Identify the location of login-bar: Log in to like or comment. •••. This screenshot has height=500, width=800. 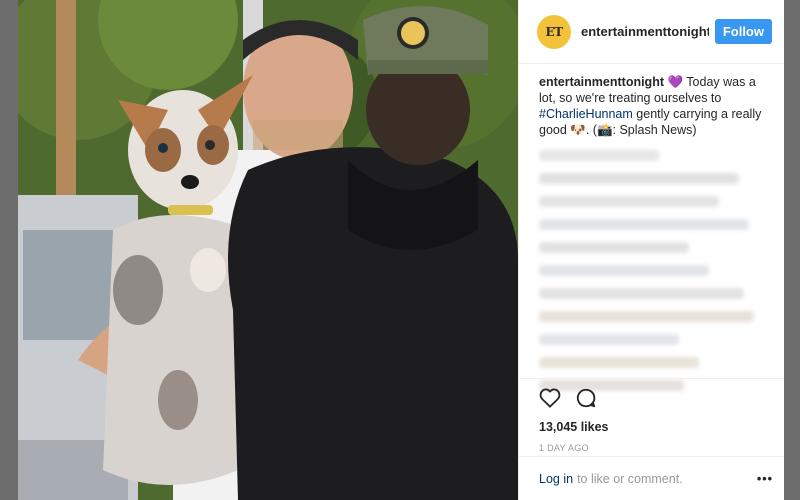
(652, 478).